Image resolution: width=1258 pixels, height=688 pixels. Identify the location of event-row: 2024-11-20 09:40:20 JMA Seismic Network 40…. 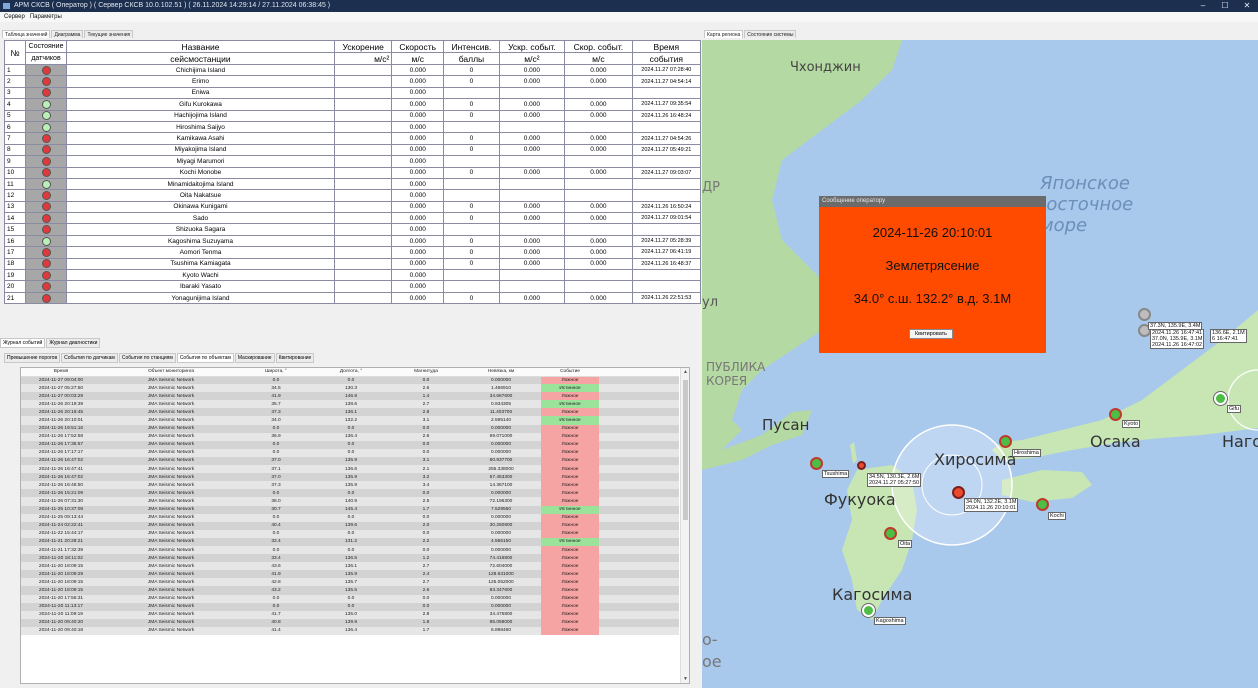
(350, 622).